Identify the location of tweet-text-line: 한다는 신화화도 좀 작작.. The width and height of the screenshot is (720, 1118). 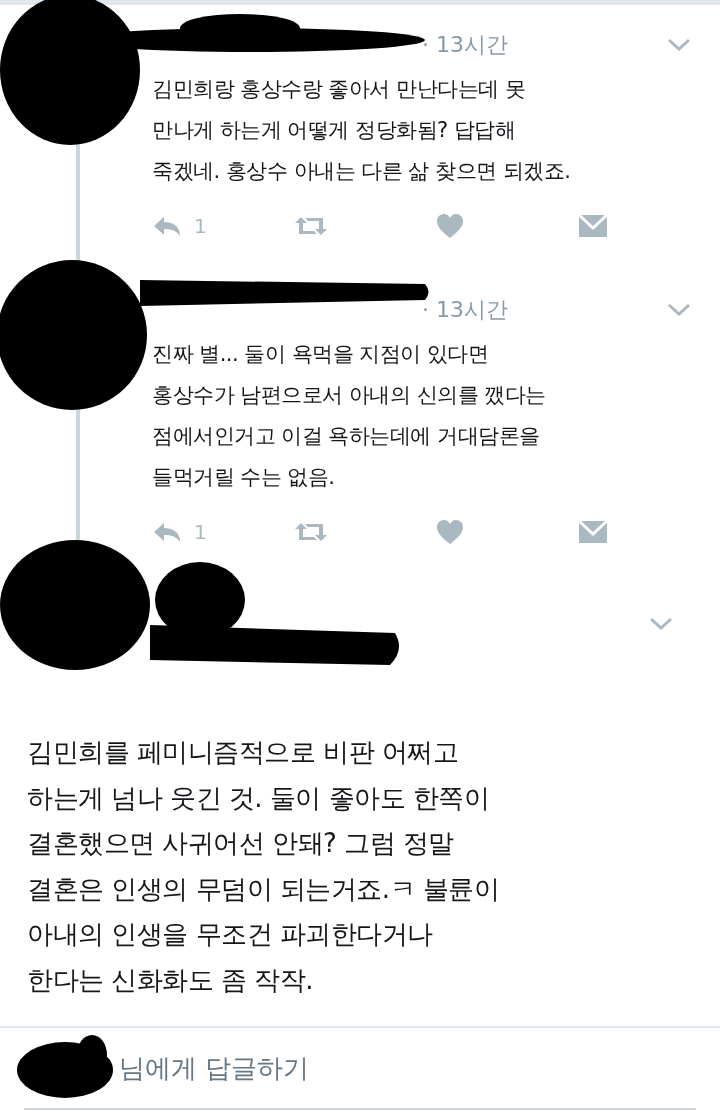
(171, 980).